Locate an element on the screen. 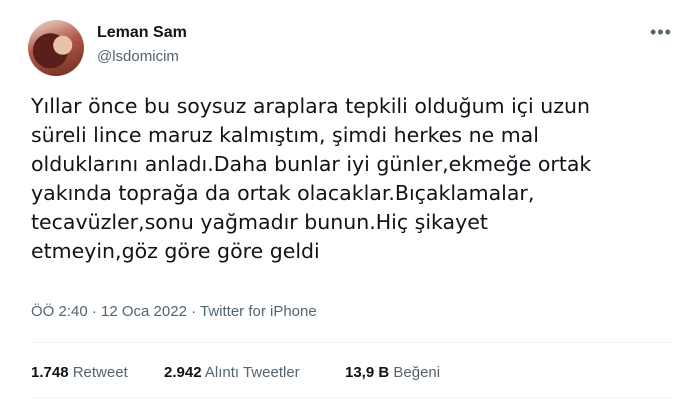  retweet-stat: 1.748 Retweet is located at coordinates (79, 372).